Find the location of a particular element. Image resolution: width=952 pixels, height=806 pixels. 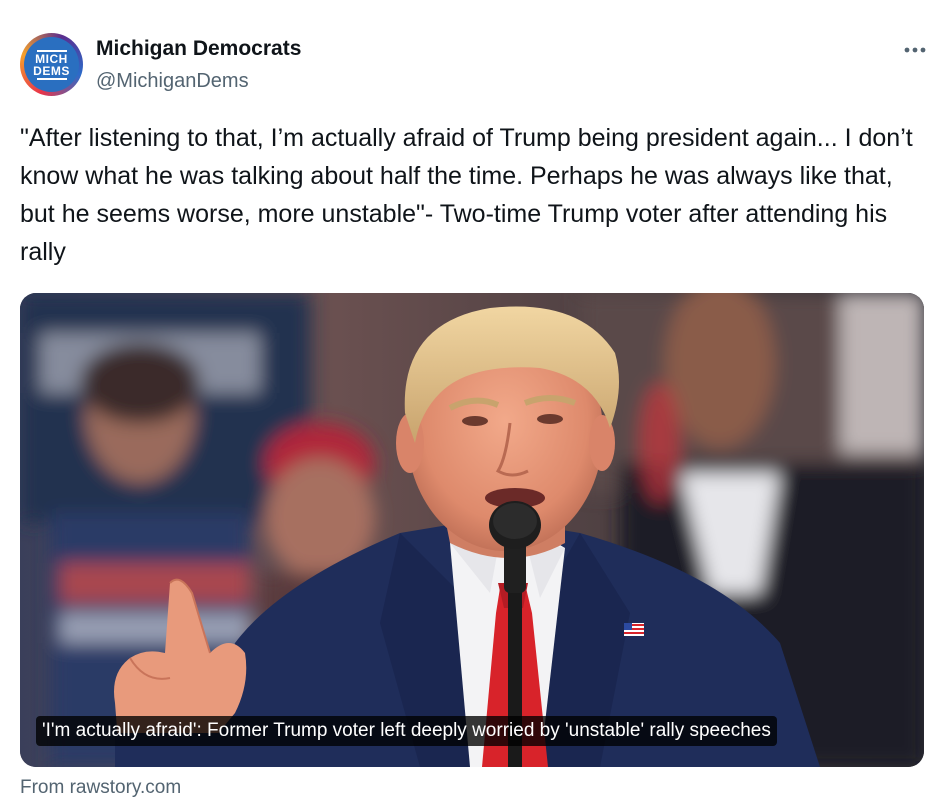

avatar-logo: MICH DEMS is located at coordinates (51, 64).